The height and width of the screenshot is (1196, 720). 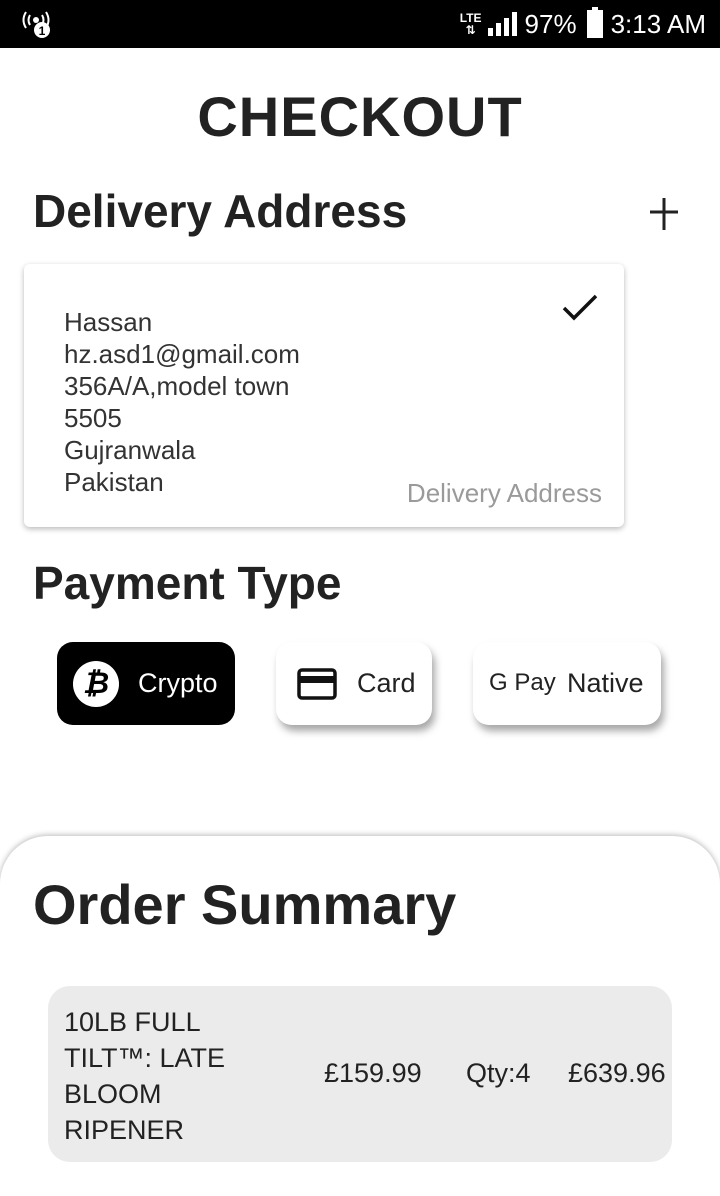 I want to click on address-name: Hassan, so click(x=108, y=322).